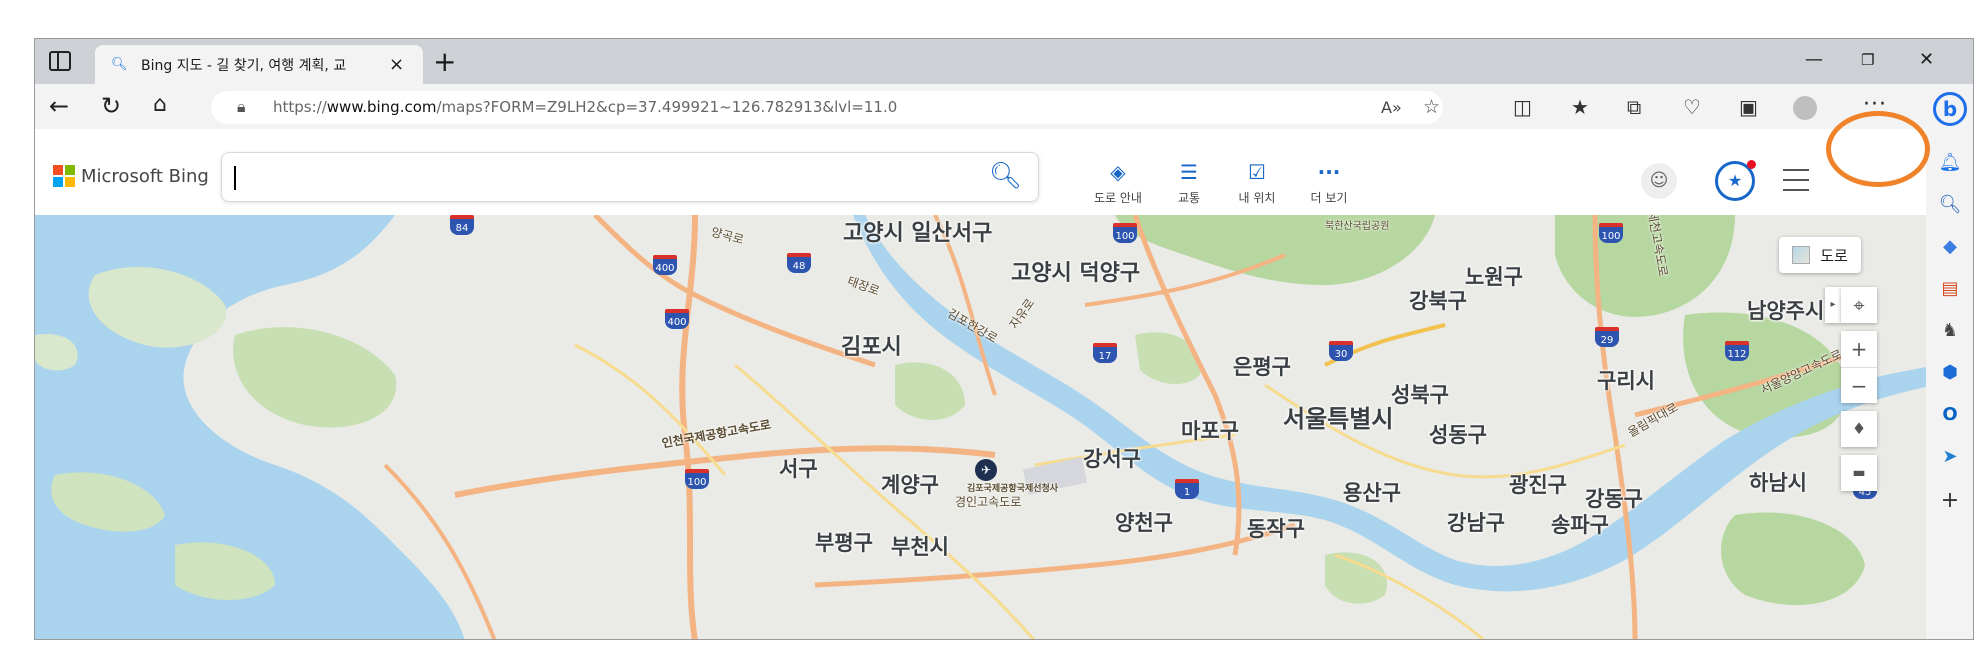 The width and height of the screenshot is (1985, 667). What do you see at coordinates (444, 61) in the screenshot?
I see `new-tab-button: +` at bounding box center [444, 61].